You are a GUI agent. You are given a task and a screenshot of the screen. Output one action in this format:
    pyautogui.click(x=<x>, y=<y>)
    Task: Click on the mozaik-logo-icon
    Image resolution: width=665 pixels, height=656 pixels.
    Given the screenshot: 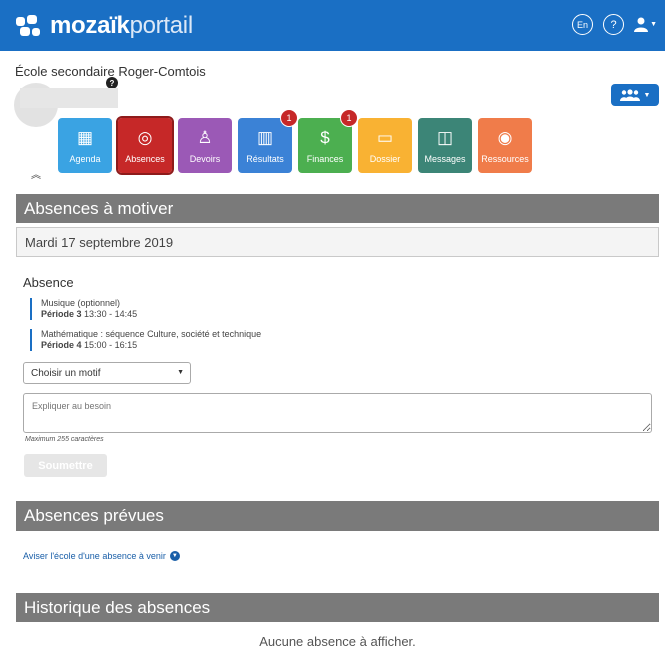 What is the action you would take?
    pyautogui.click(x=29, y=25)
    